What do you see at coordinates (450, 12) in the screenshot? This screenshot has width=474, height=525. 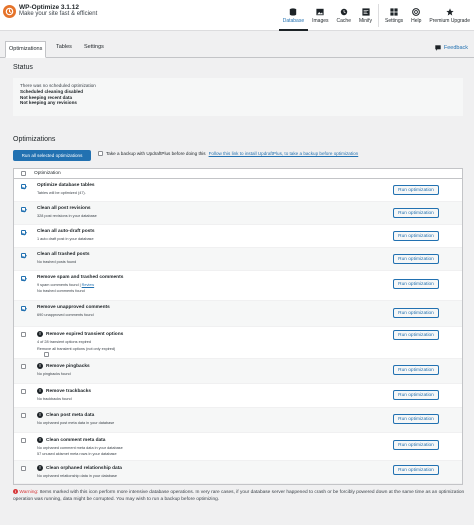 I see `premium-icon` at bounding box center [450, 12].